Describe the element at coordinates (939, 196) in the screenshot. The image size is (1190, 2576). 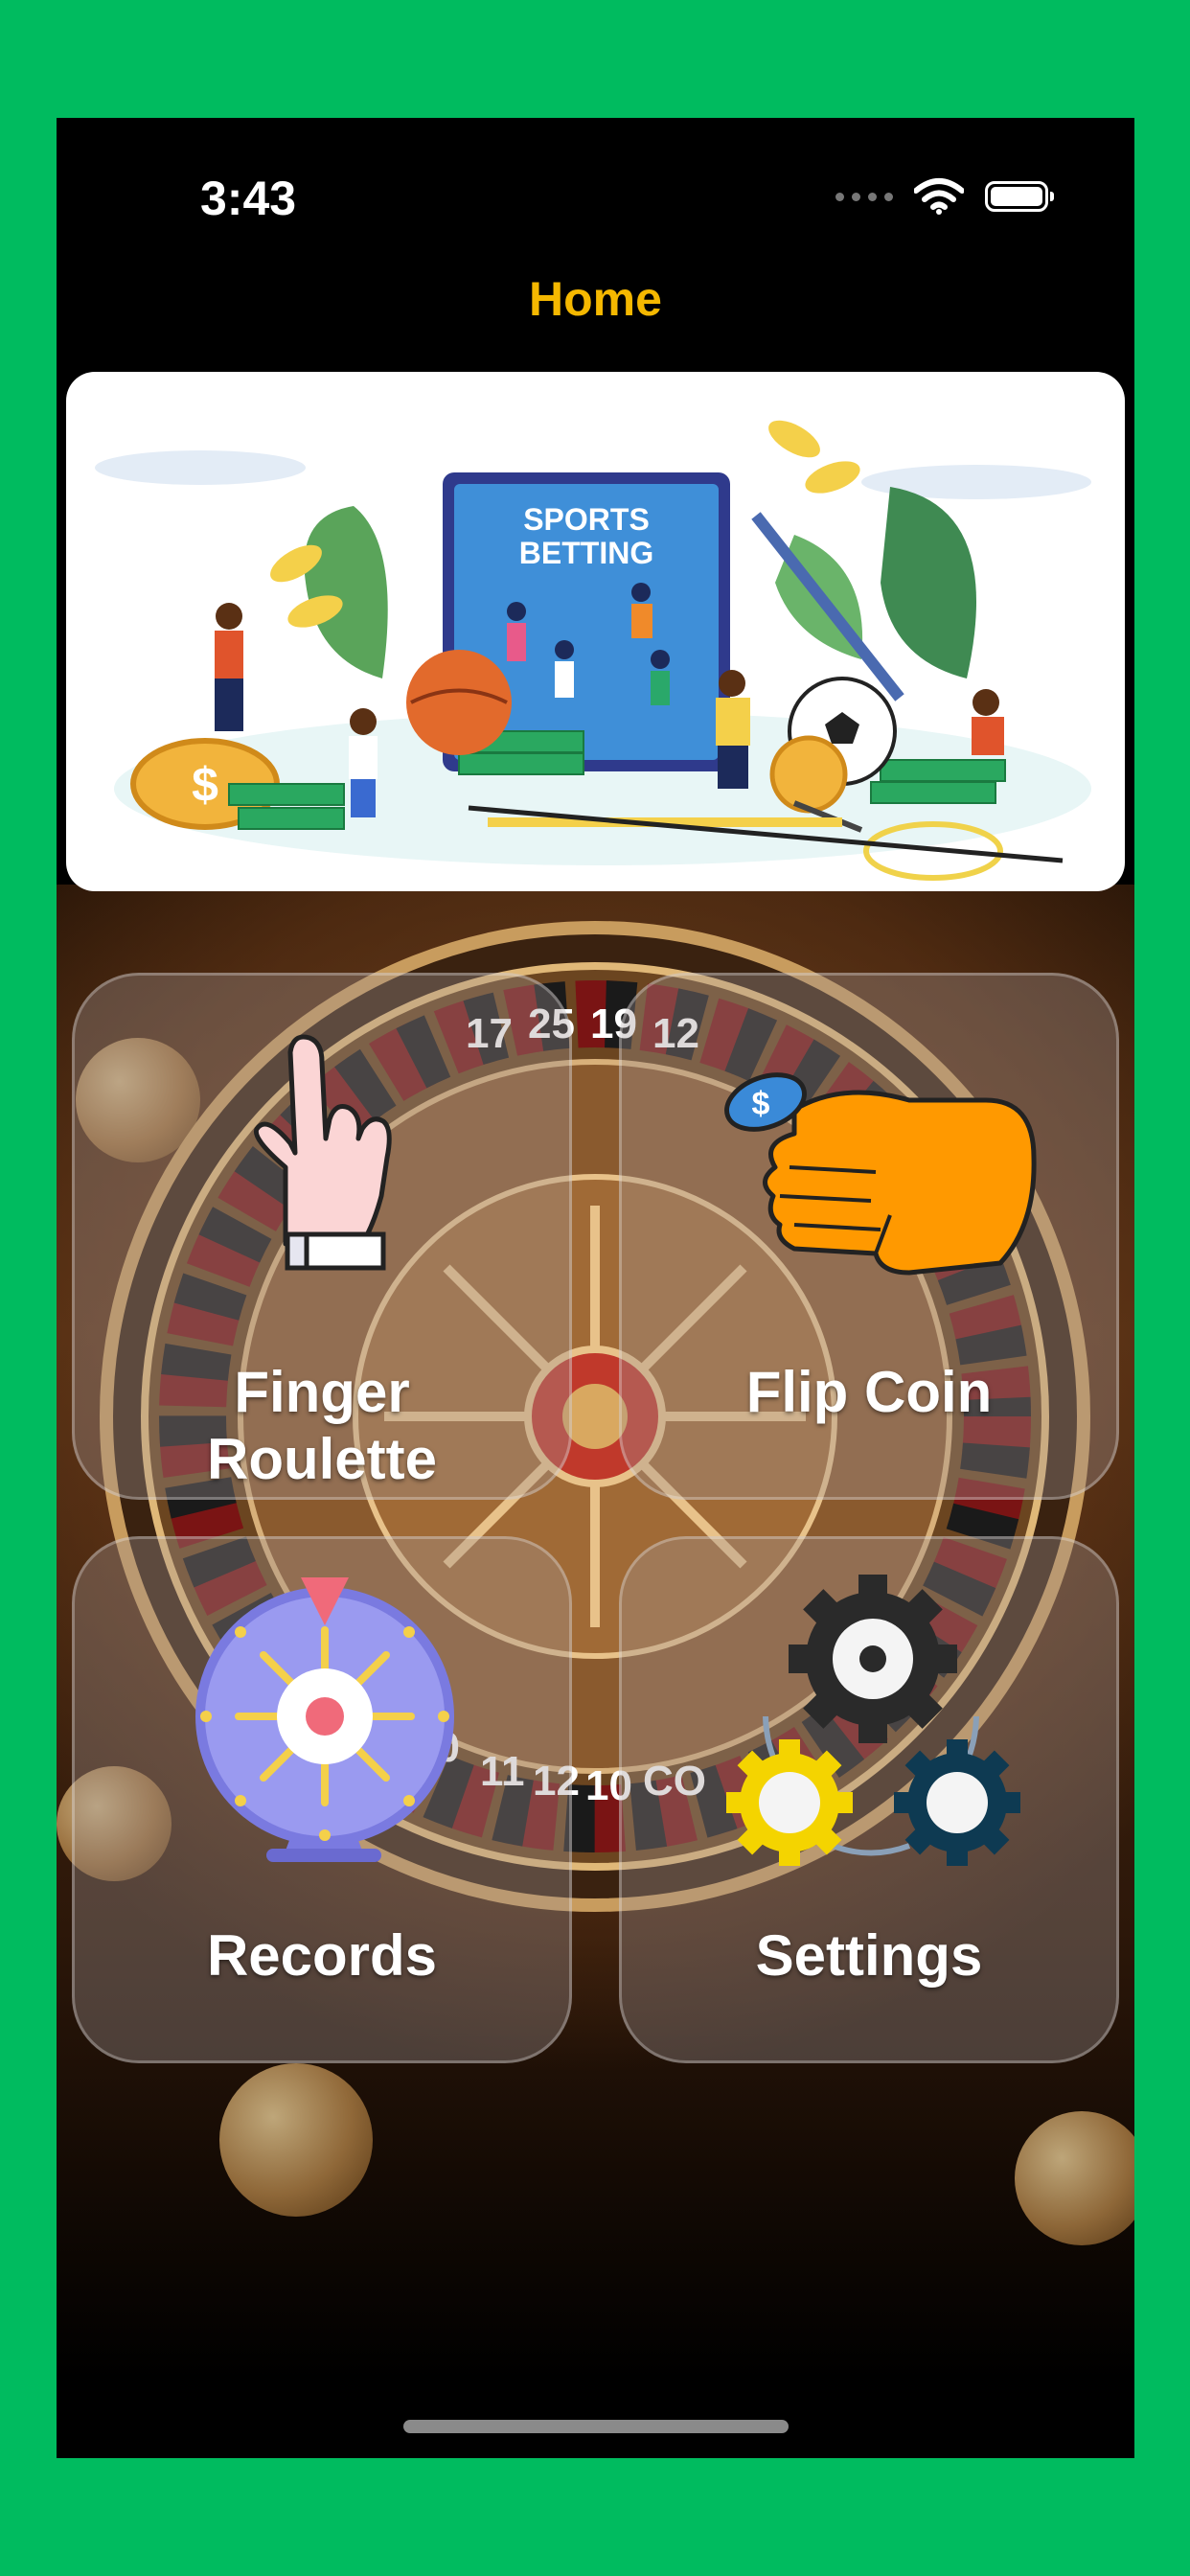
I see `wifi-icon` at that location.